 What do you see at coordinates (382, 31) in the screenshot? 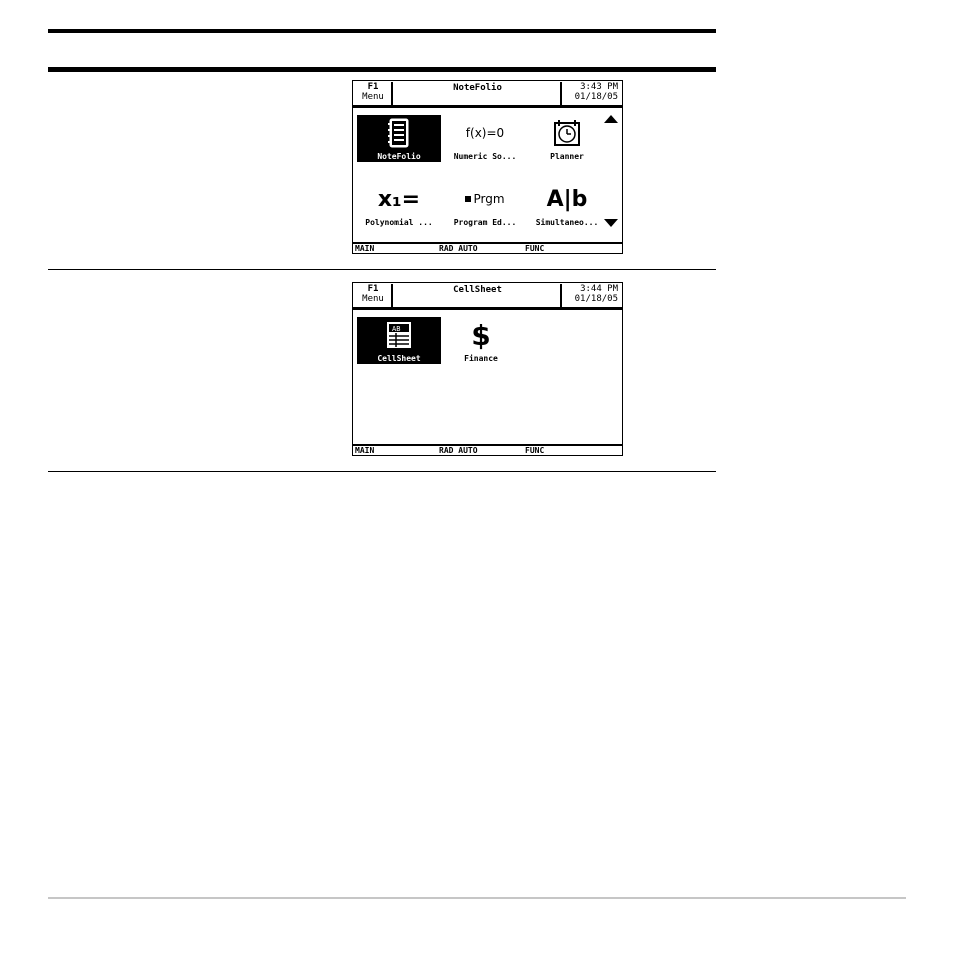
I see `table-top-rule` at bounding box center [382, 31].